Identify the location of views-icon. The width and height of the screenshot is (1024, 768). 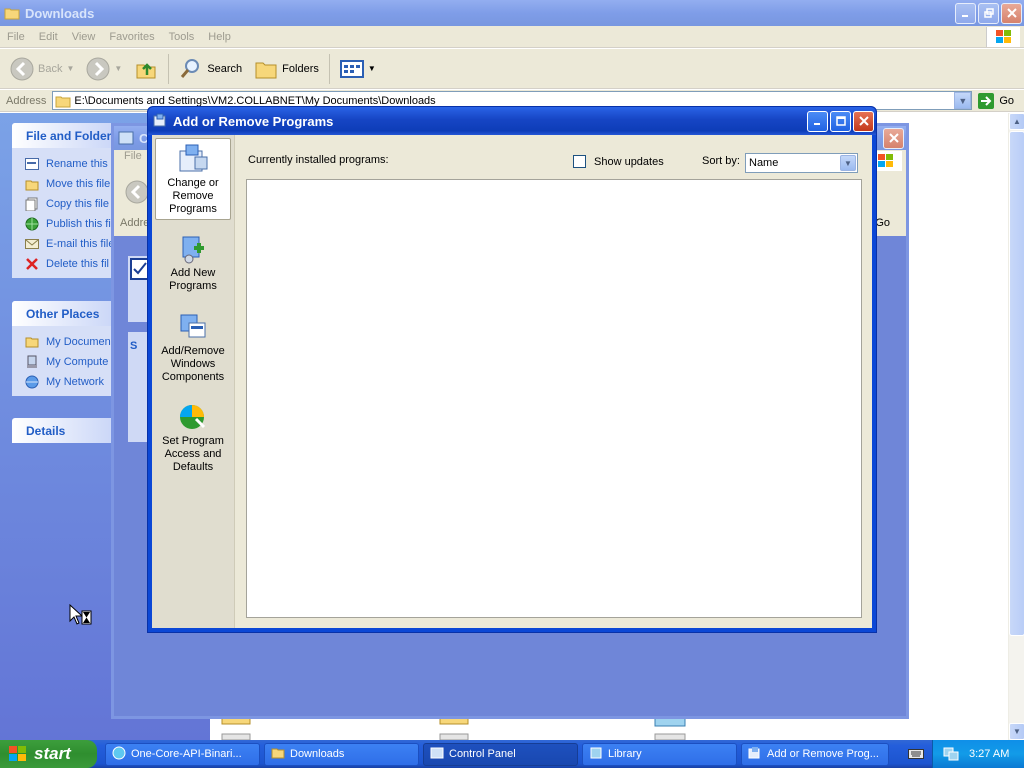
(351, 68).